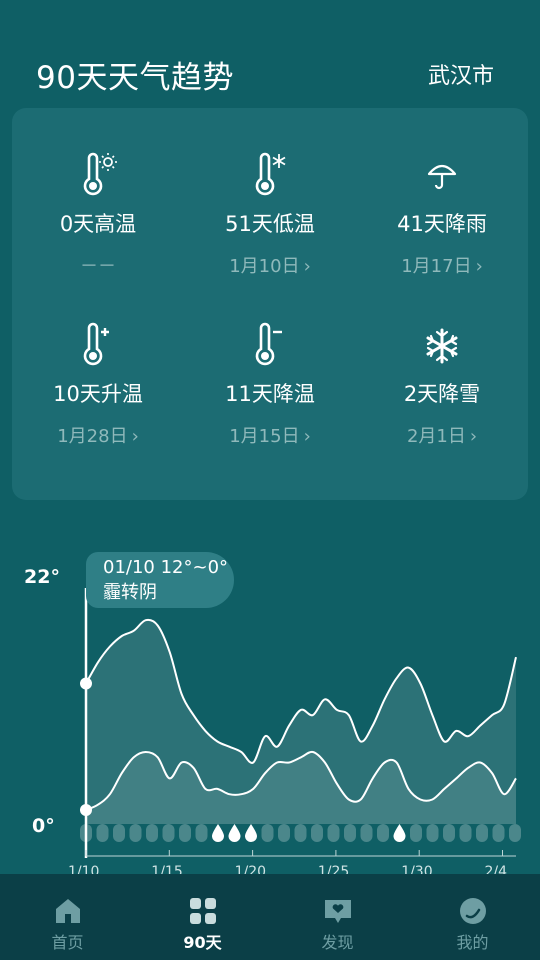 This screenshot has width=540, height=960. What do you see at coordinates (270, 224) in the screenshot?
I see `stat-label: 51天低温` at bounding box center [270, 224].